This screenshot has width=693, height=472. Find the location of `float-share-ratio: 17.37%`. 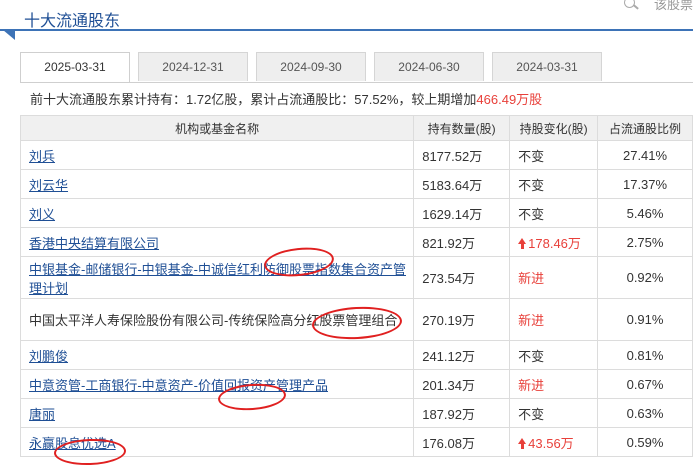

float-share-ratio: 17.37% is located at coordinates (645, 184).